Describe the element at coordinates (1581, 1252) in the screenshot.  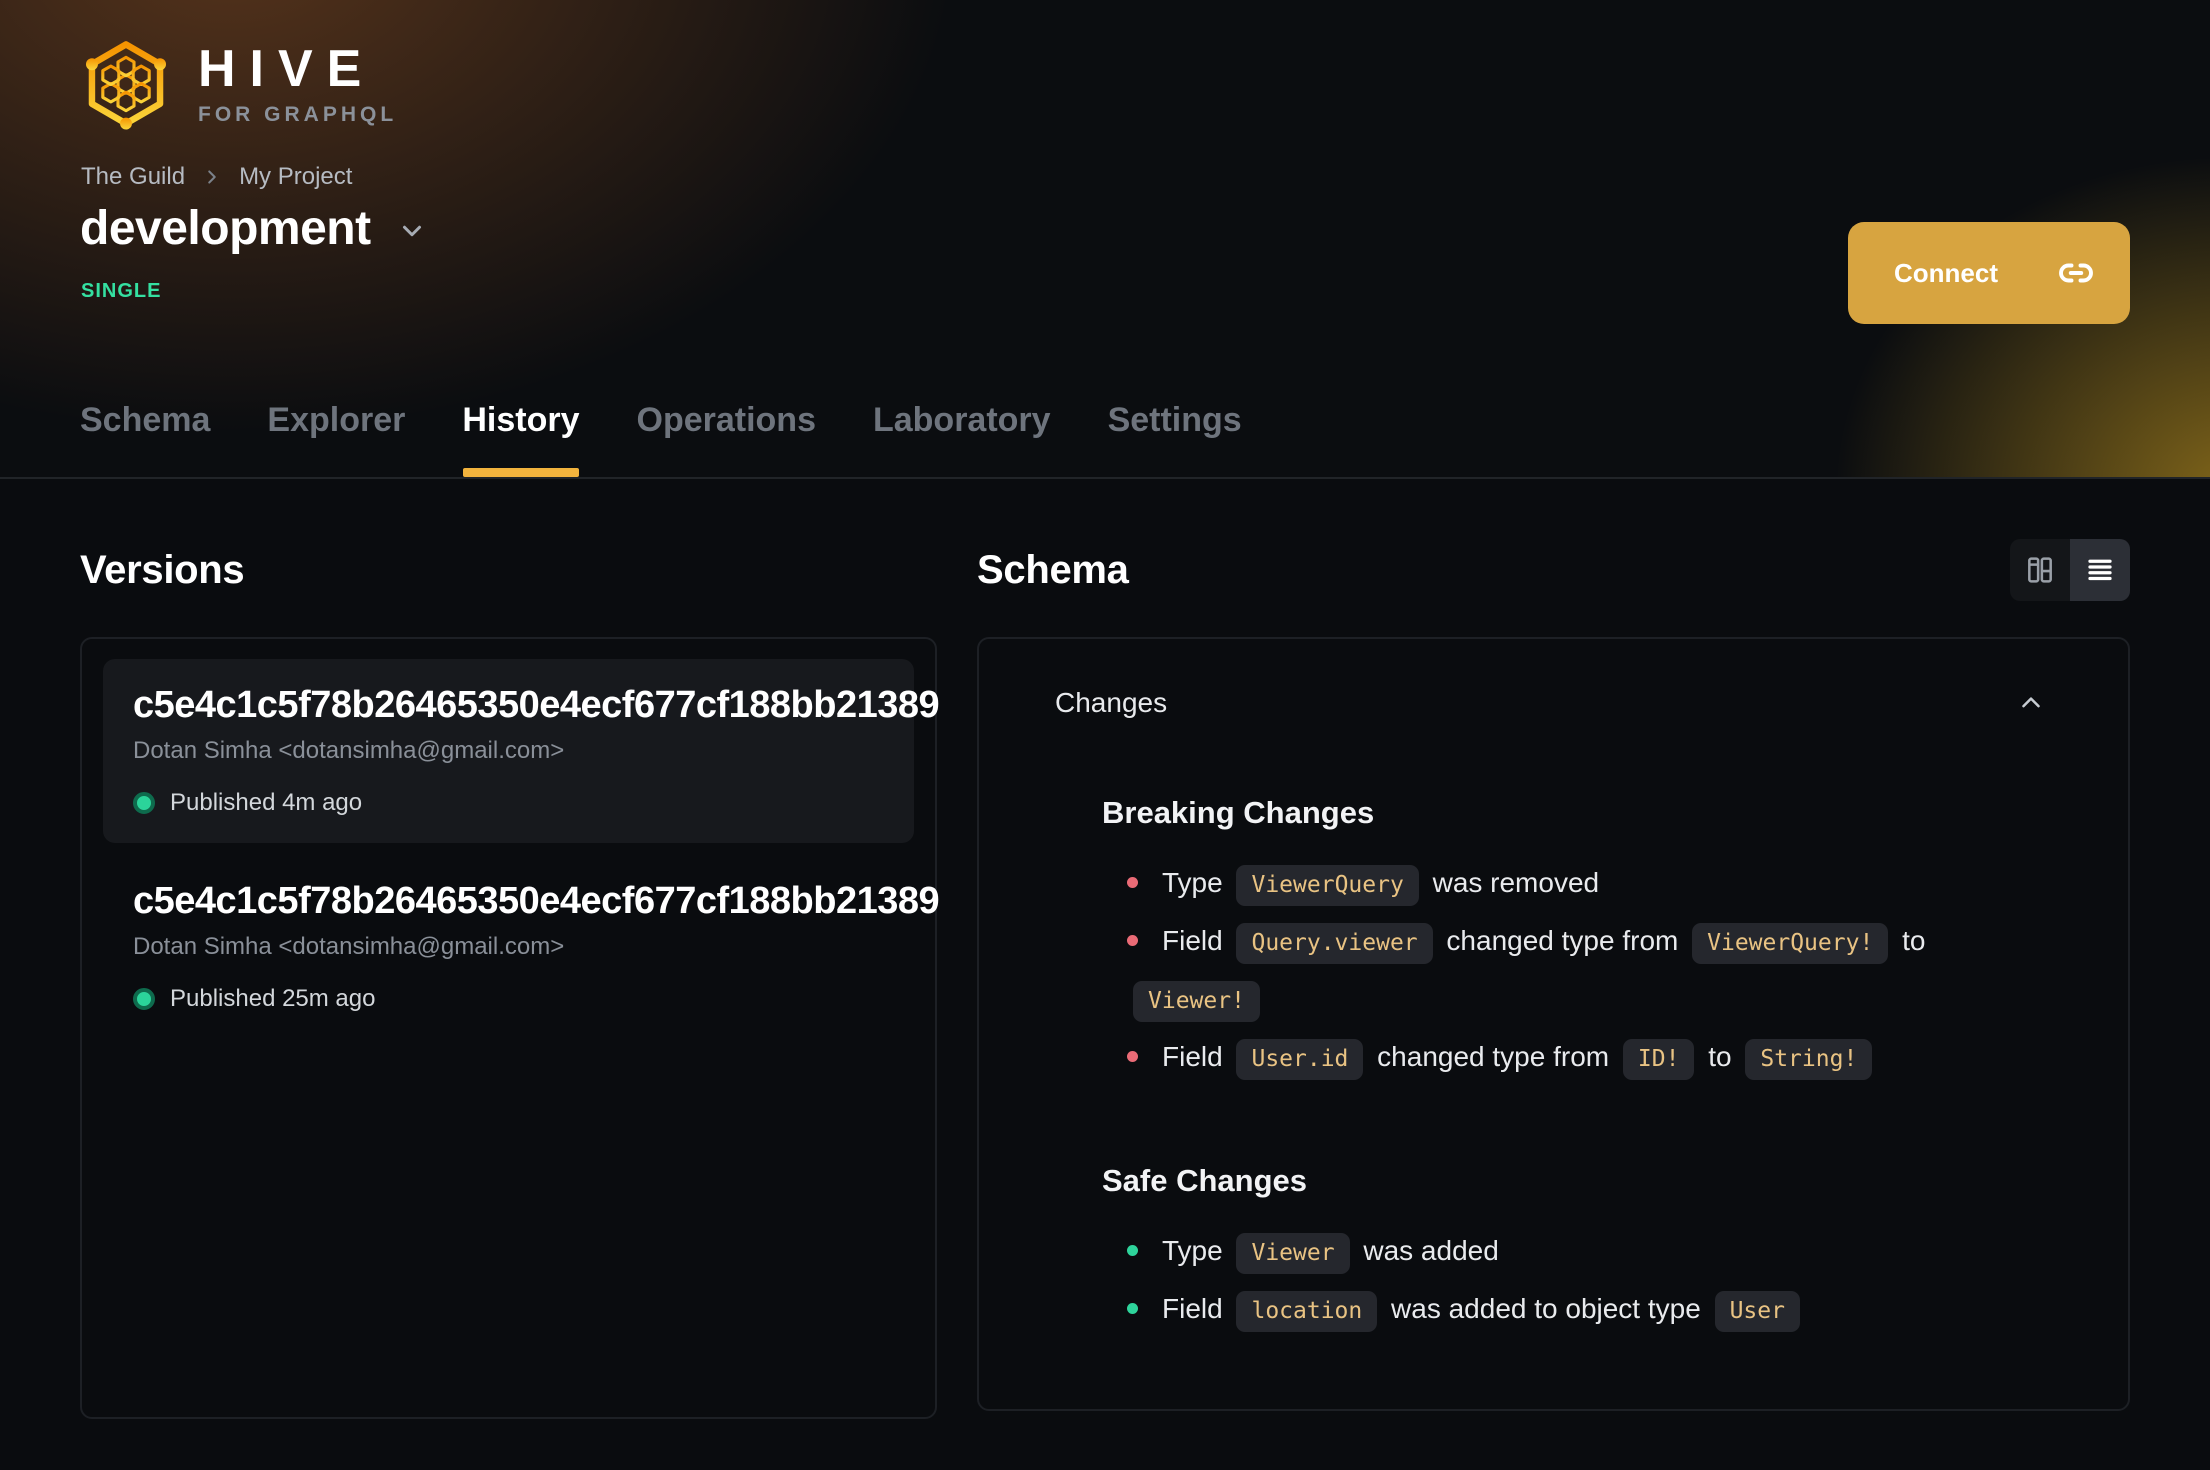
I see `change-item: Type Viewer was added` at that location.